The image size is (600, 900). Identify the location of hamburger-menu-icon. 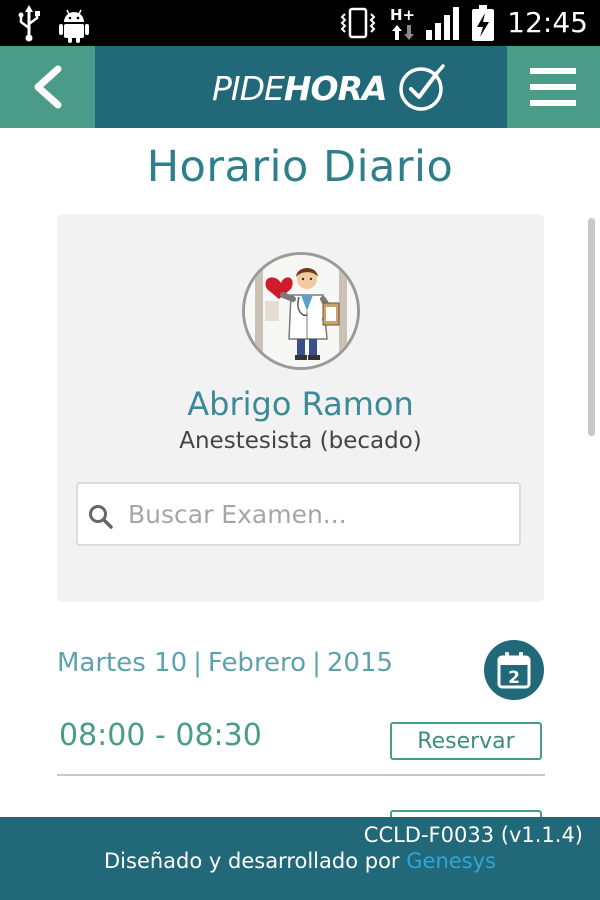
(553, 87).